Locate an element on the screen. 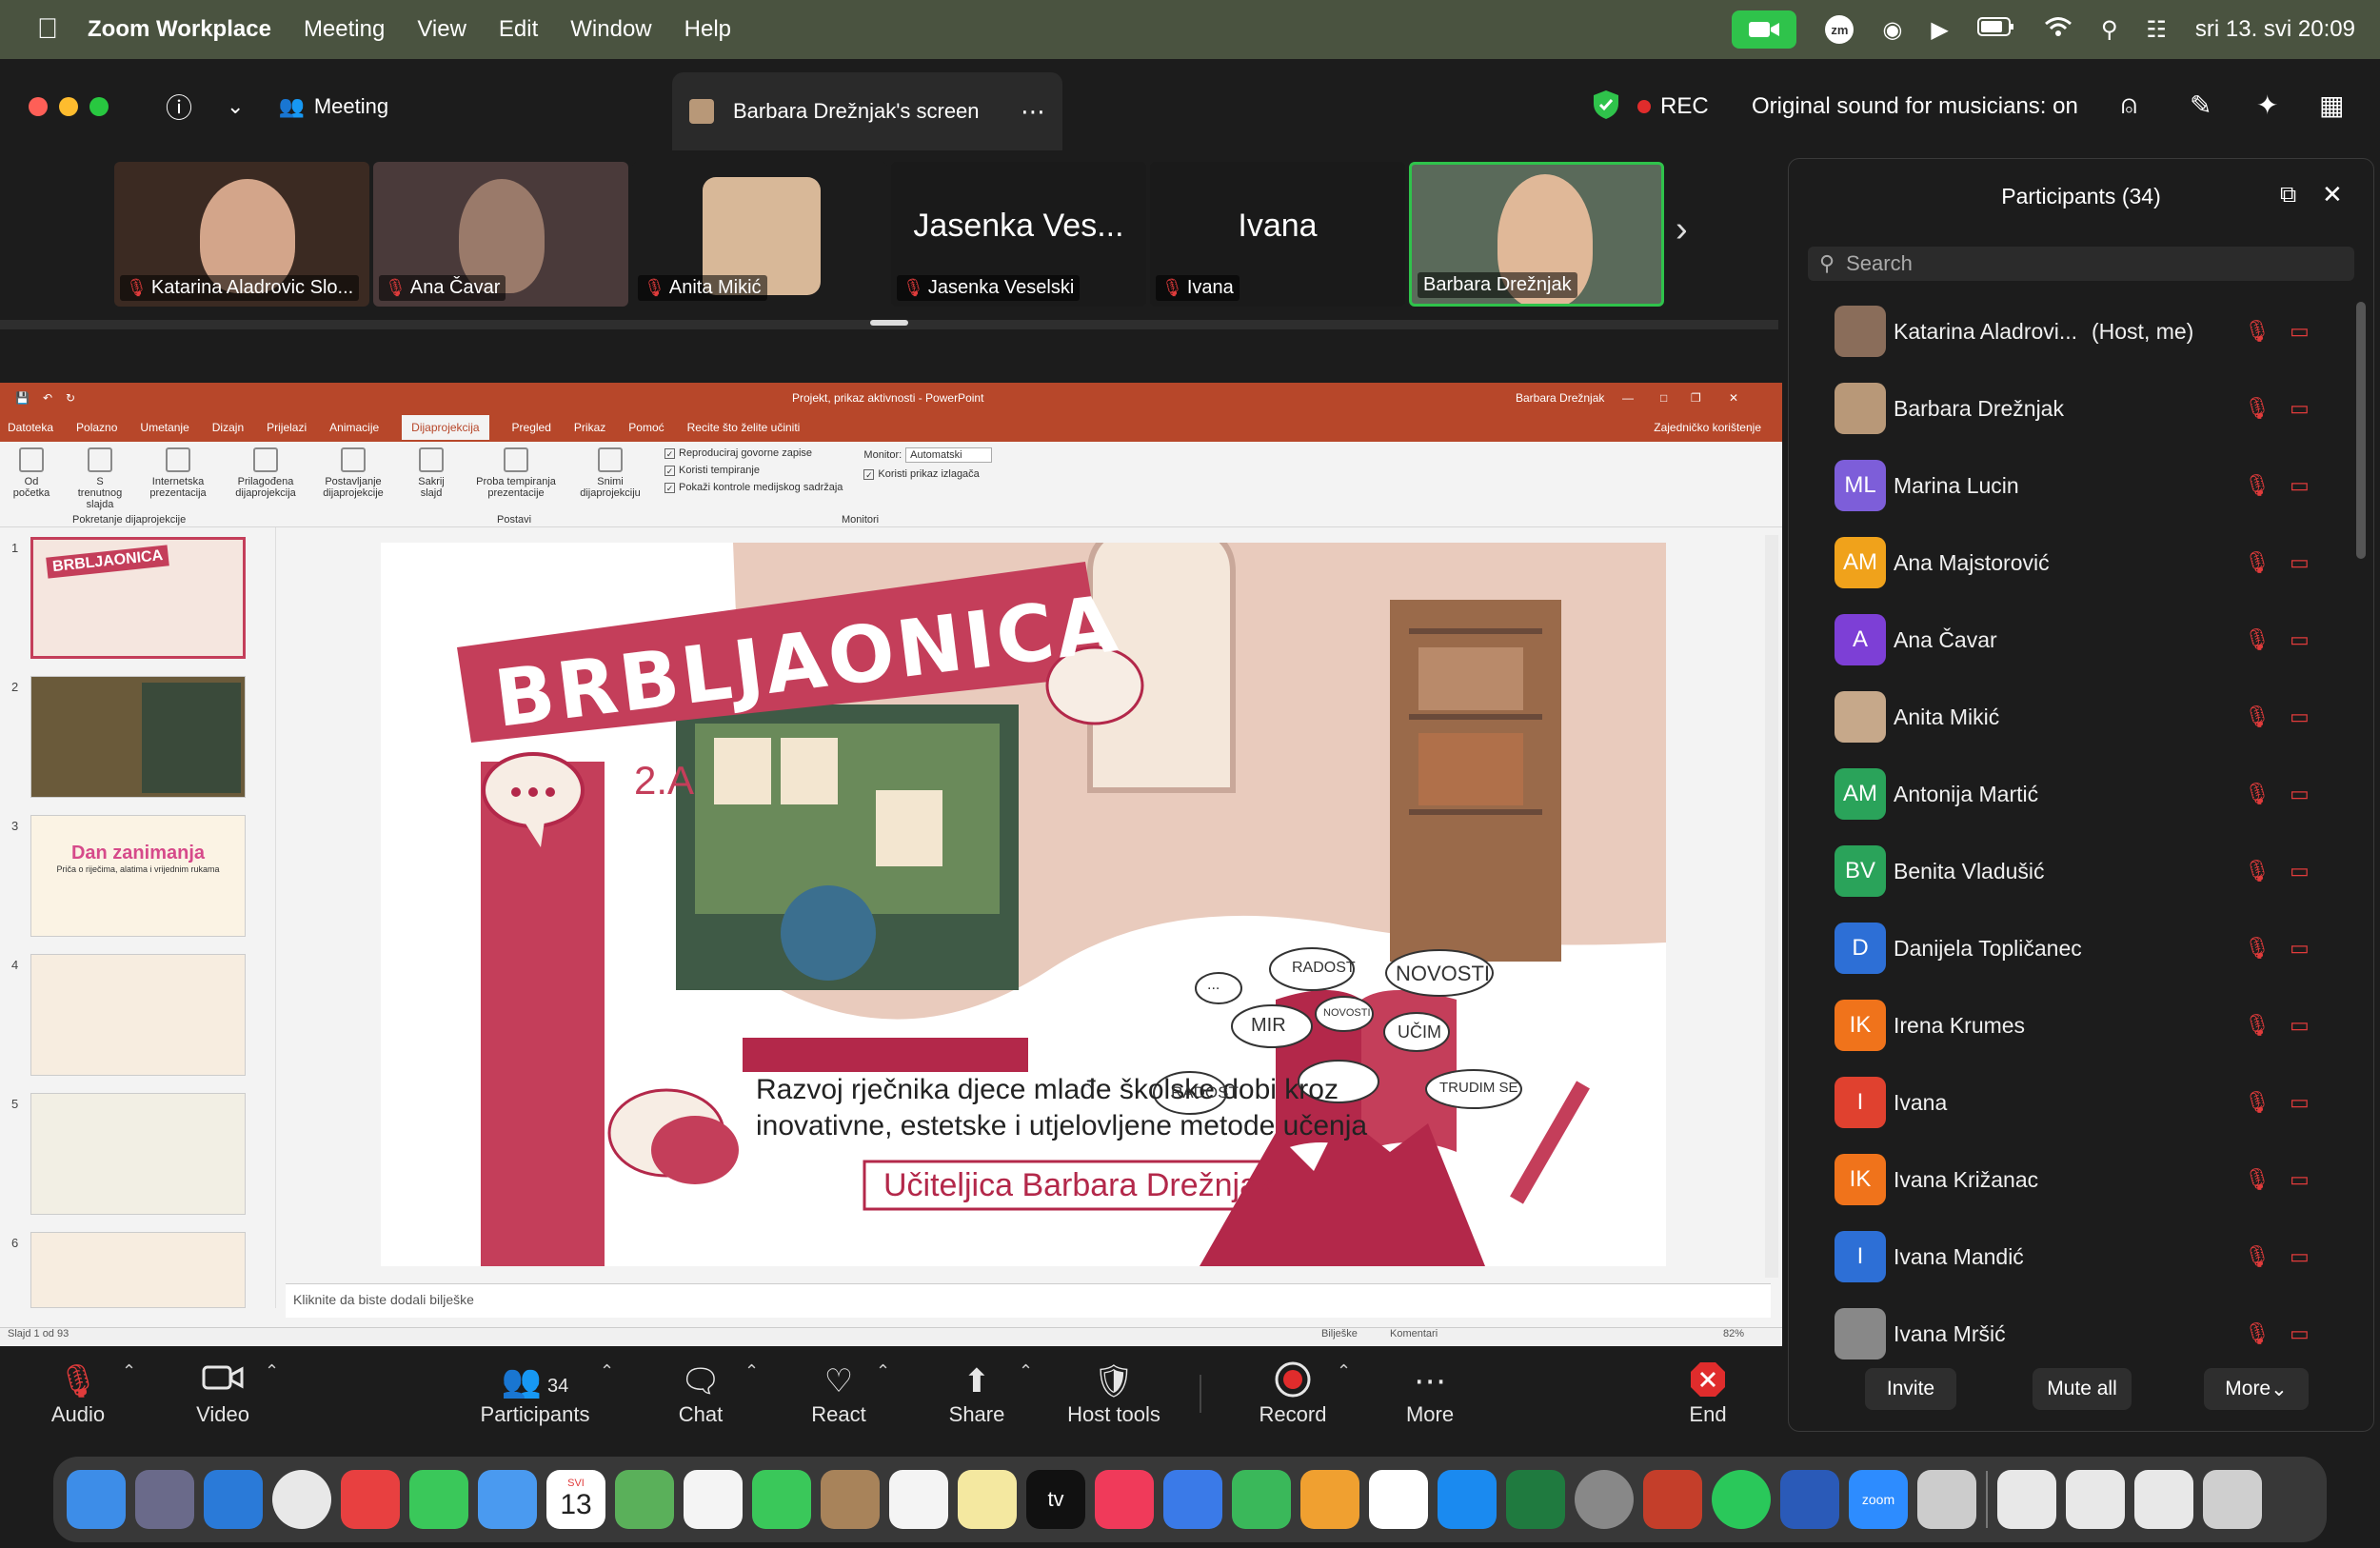 The width and height of the screenshot is (2380, 1548). excel-icon is located at coordinates (1535, 1499).